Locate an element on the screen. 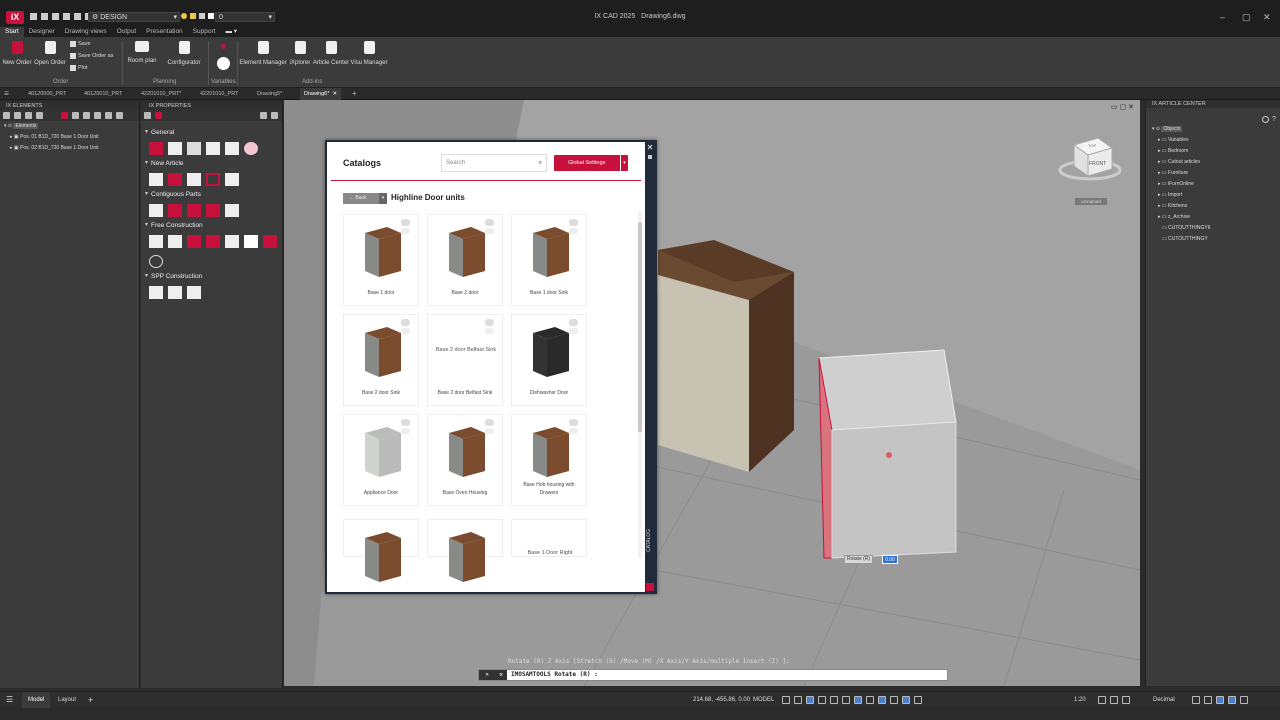 The width and height of the screenshot is (1280, 720). tab-output: Output is located at coordinates (127, 32).